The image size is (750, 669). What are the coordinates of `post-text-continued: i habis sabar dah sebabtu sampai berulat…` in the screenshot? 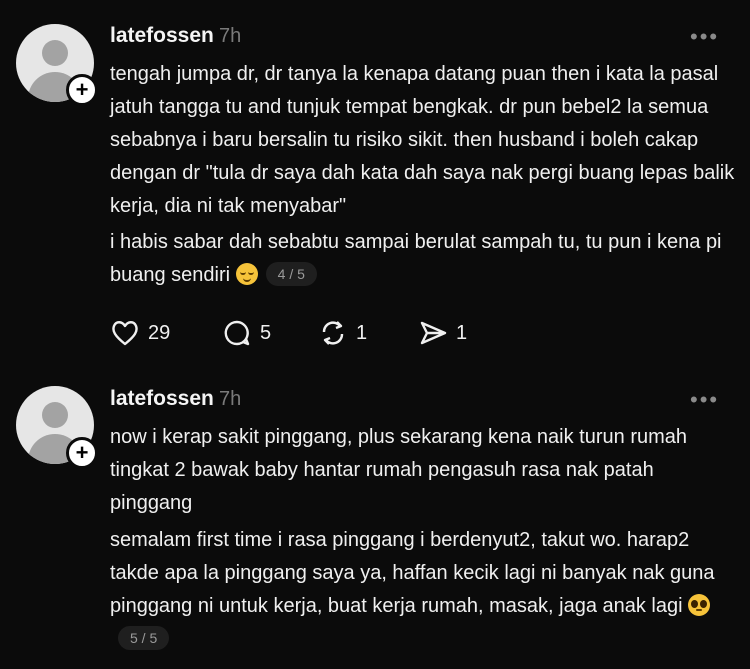 It's located at (425, 259).